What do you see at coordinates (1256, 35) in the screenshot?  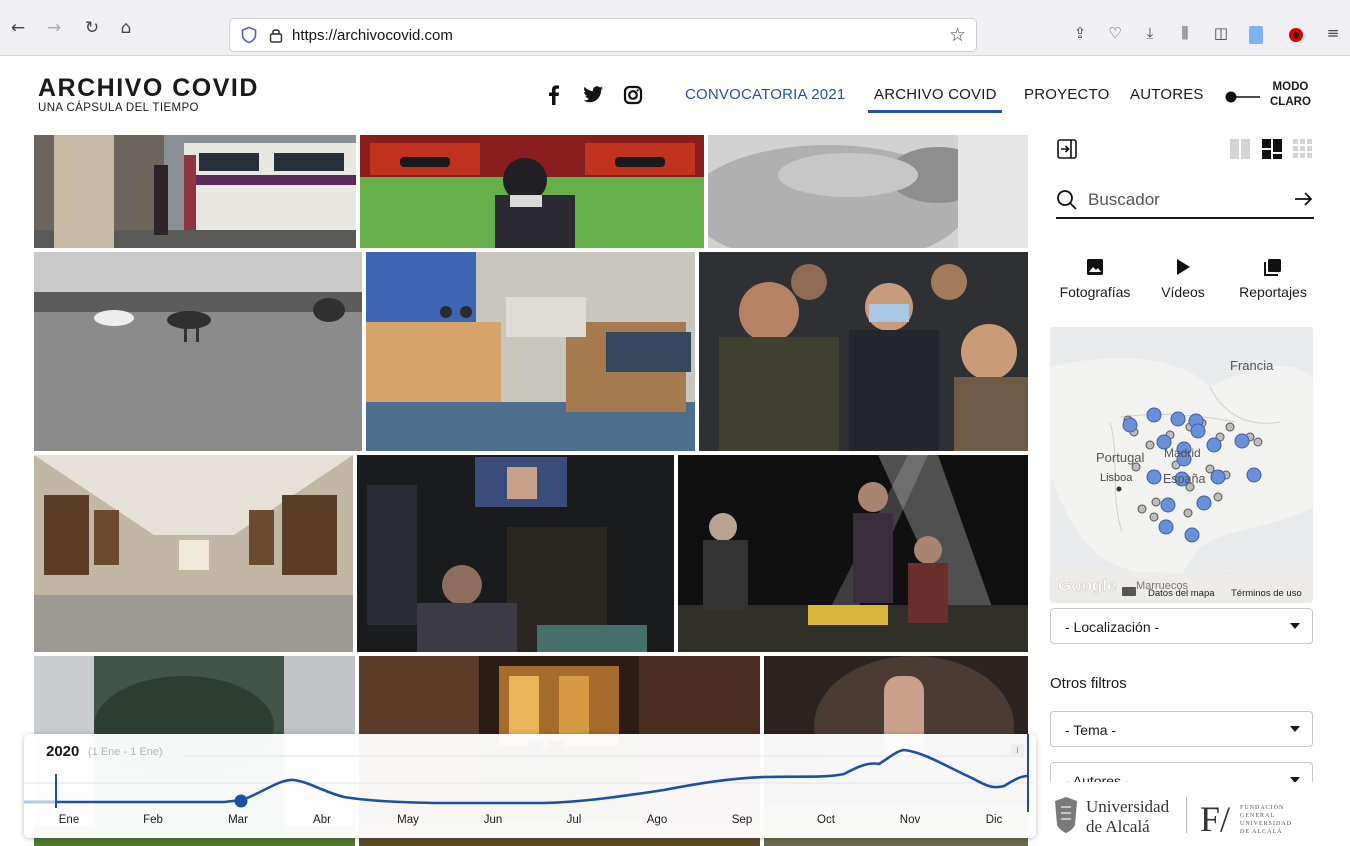 I see `reader-icon` at bounding box center [1256, 35].